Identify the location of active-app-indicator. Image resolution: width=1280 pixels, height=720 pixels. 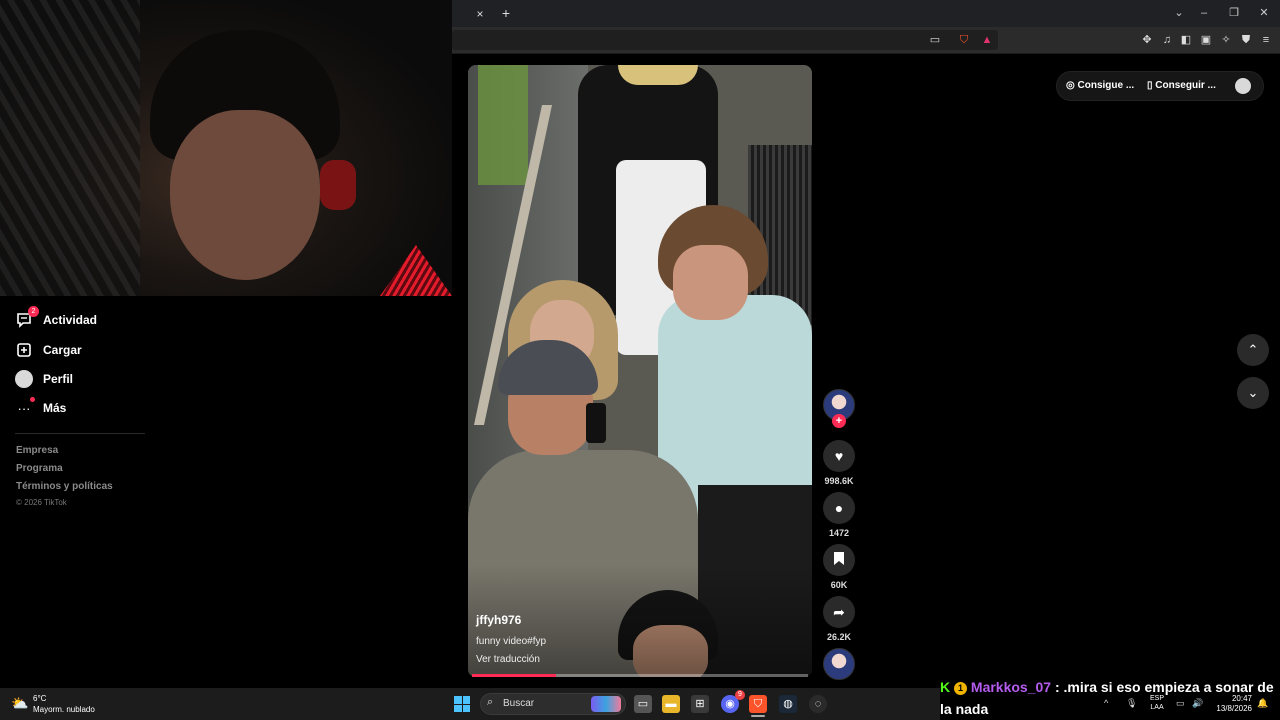
(758, 716).